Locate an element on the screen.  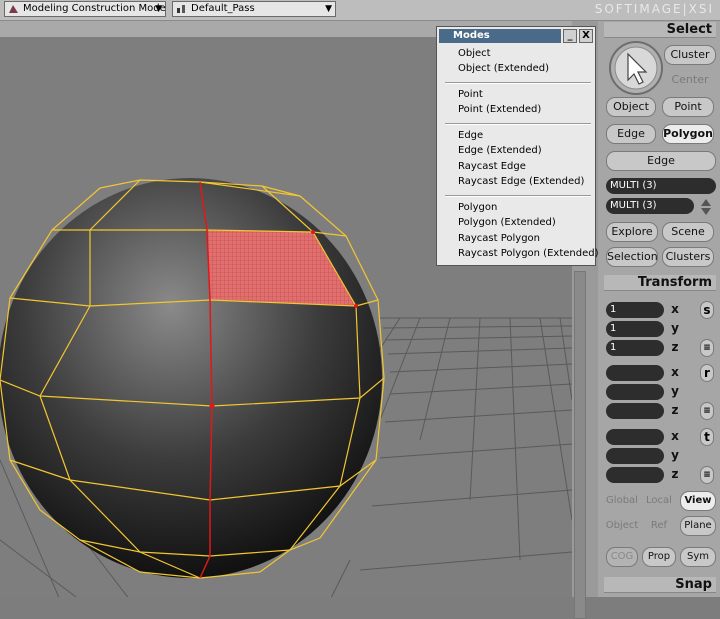
edge-button: Edge is located at coordinates (631, 134).